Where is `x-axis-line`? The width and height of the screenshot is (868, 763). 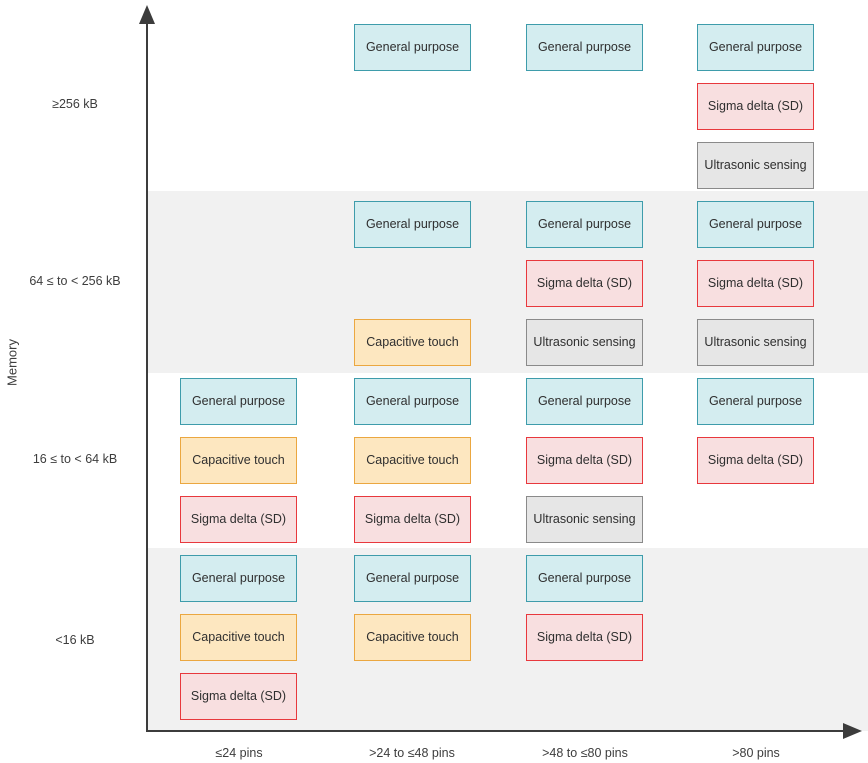
x-axis-line is located at coordinates (496, 731).